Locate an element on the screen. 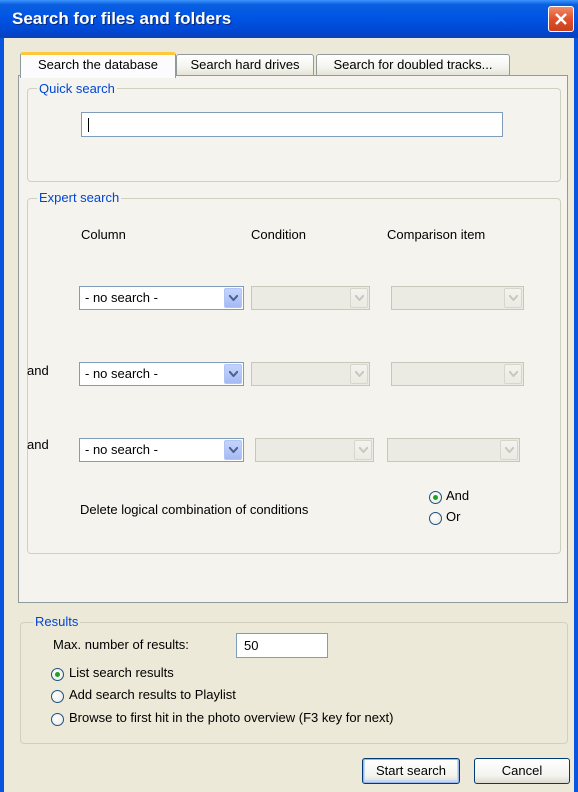  cancel-button: Cancel is located at coordinates (522, 771).